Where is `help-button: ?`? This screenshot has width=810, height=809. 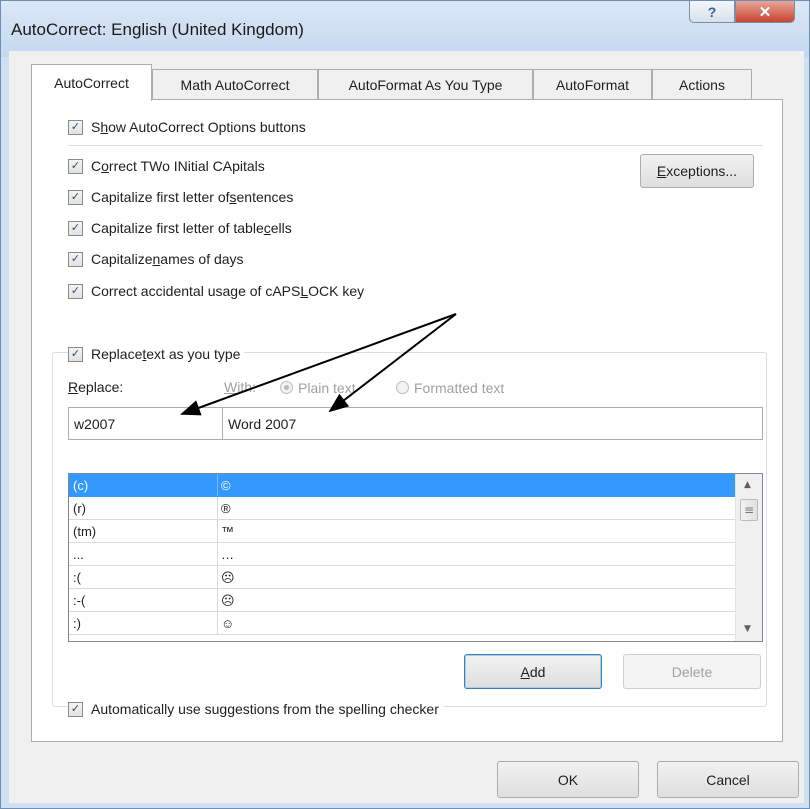
help-button: ? is located at coordinates (712, 12).